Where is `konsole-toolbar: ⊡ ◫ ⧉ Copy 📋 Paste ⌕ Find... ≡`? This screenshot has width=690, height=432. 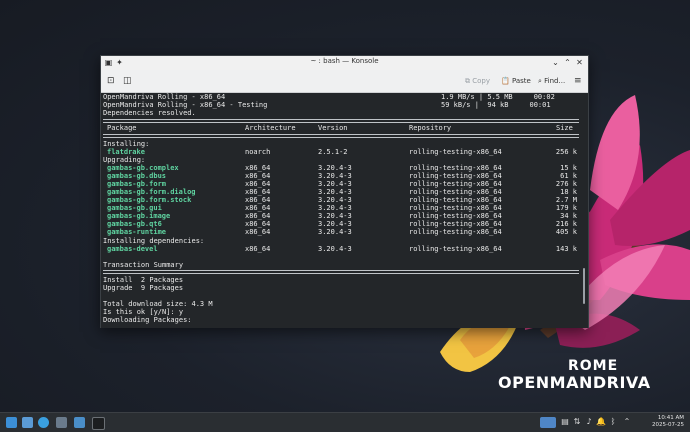 konsole-toolbar: ⊡ ◫ ⧉ Copy 📋 Paste ⌕ Find... ≡ is located at coordinates (344, 81).